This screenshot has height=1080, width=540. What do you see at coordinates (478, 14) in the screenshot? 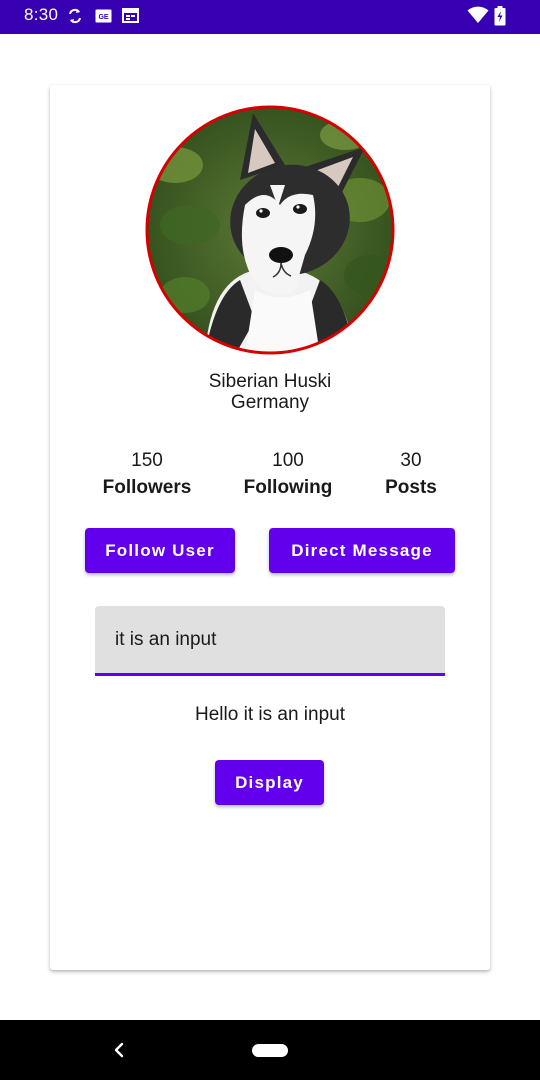
I see `wifi-icon` at bounding box center [478, 14].